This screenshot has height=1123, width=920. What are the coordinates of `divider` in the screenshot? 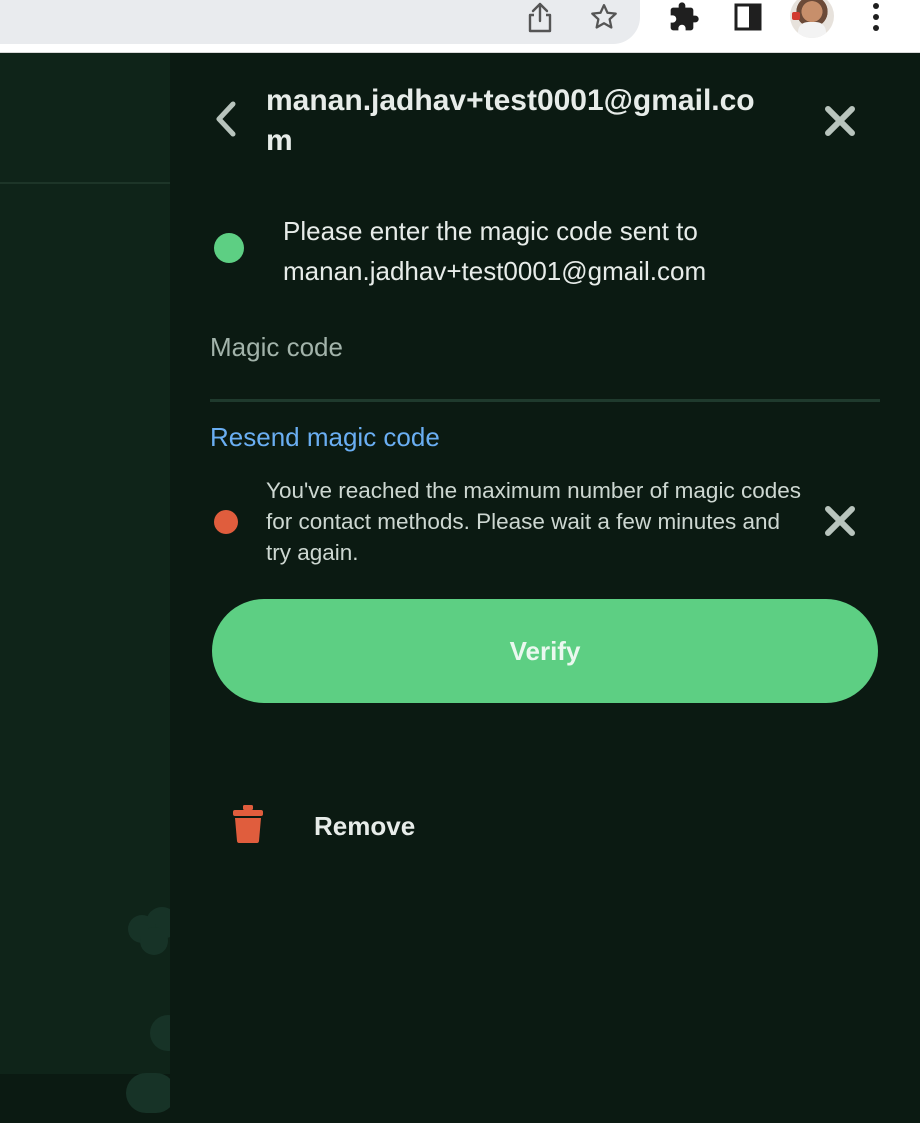 It's located at (85, 183).